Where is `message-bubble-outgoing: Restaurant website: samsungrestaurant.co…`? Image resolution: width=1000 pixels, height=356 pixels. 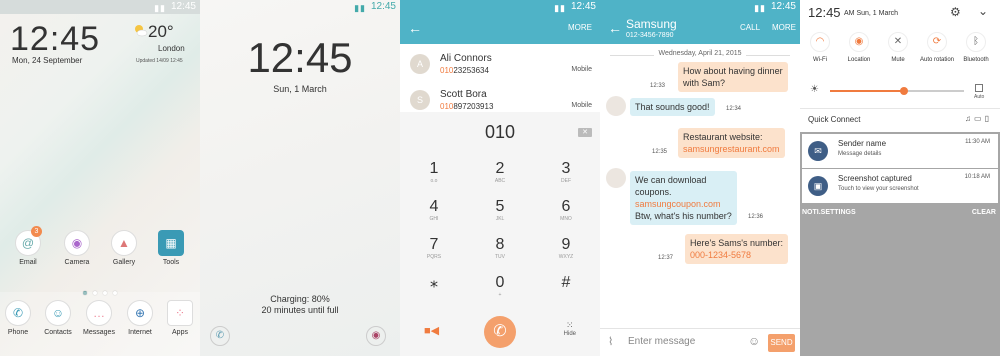
message-bubble-outgoing: Restaurant website: samsungrestaurant.co… is located at coordinates (731, 143).